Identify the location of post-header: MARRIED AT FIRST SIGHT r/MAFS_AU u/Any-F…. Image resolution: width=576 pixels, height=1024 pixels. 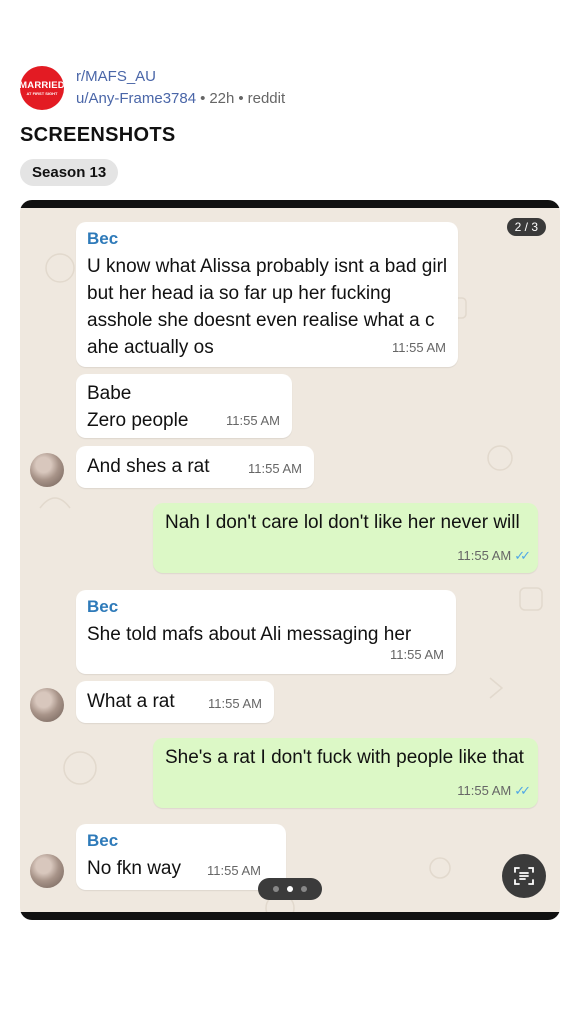
(290, 90).